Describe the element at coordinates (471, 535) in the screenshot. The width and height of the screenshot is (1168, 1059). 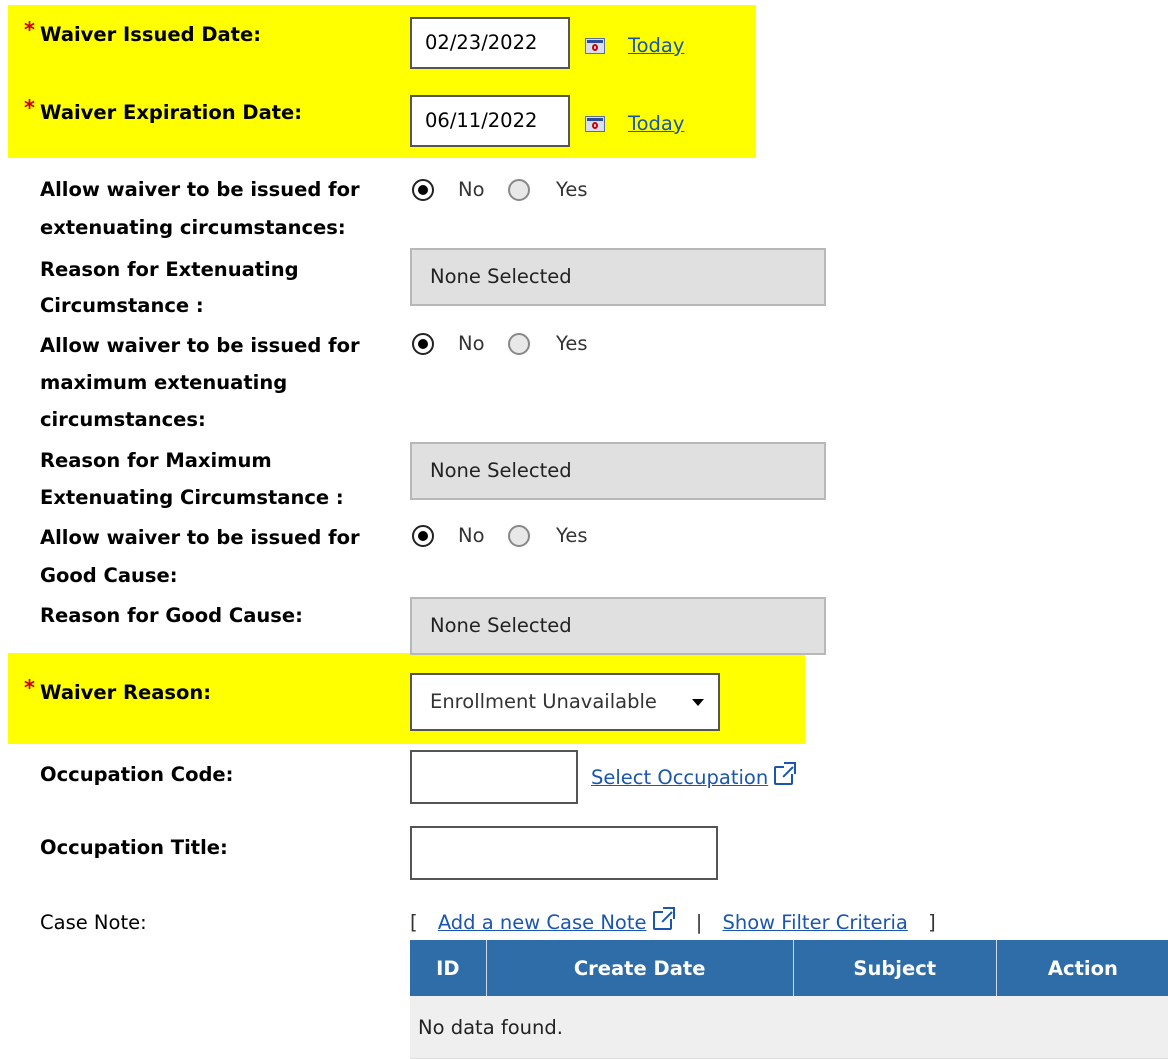
I see `good-cause-no-label: No` at that location.